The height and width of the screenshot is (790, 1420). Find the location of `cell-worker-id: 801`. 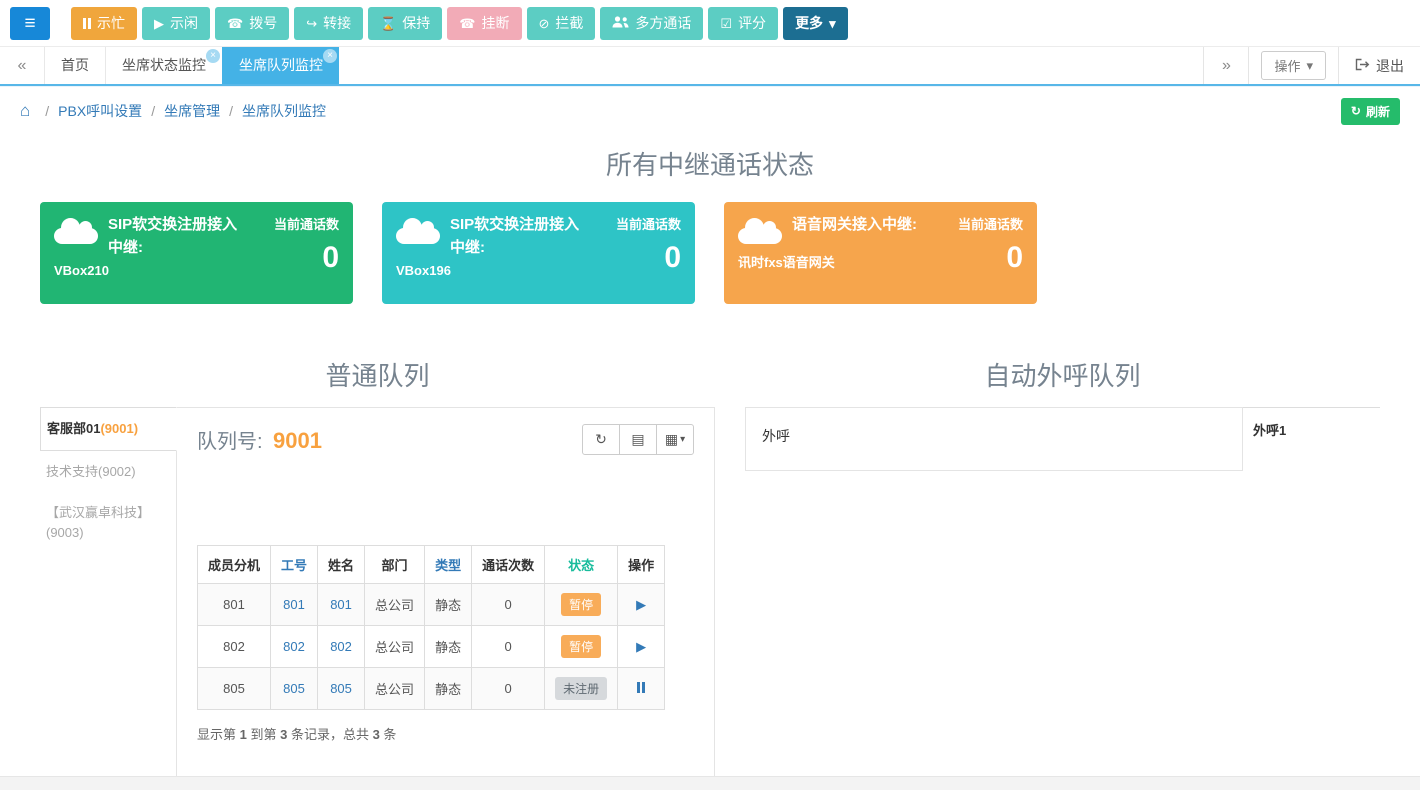

cell-worker-id: 801 is located at coordinates (294, 604).